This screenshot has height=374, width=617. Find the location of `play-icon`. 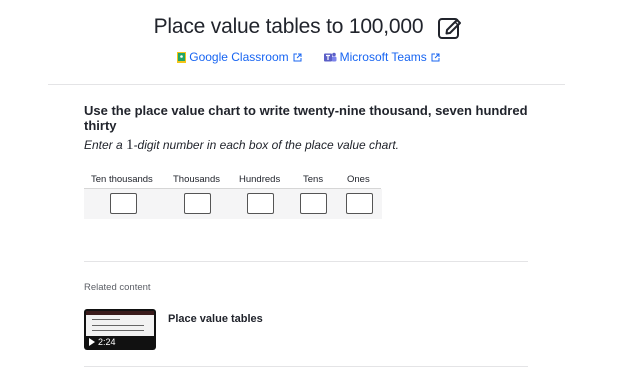

play-icon is located at coordinates (92, 342).